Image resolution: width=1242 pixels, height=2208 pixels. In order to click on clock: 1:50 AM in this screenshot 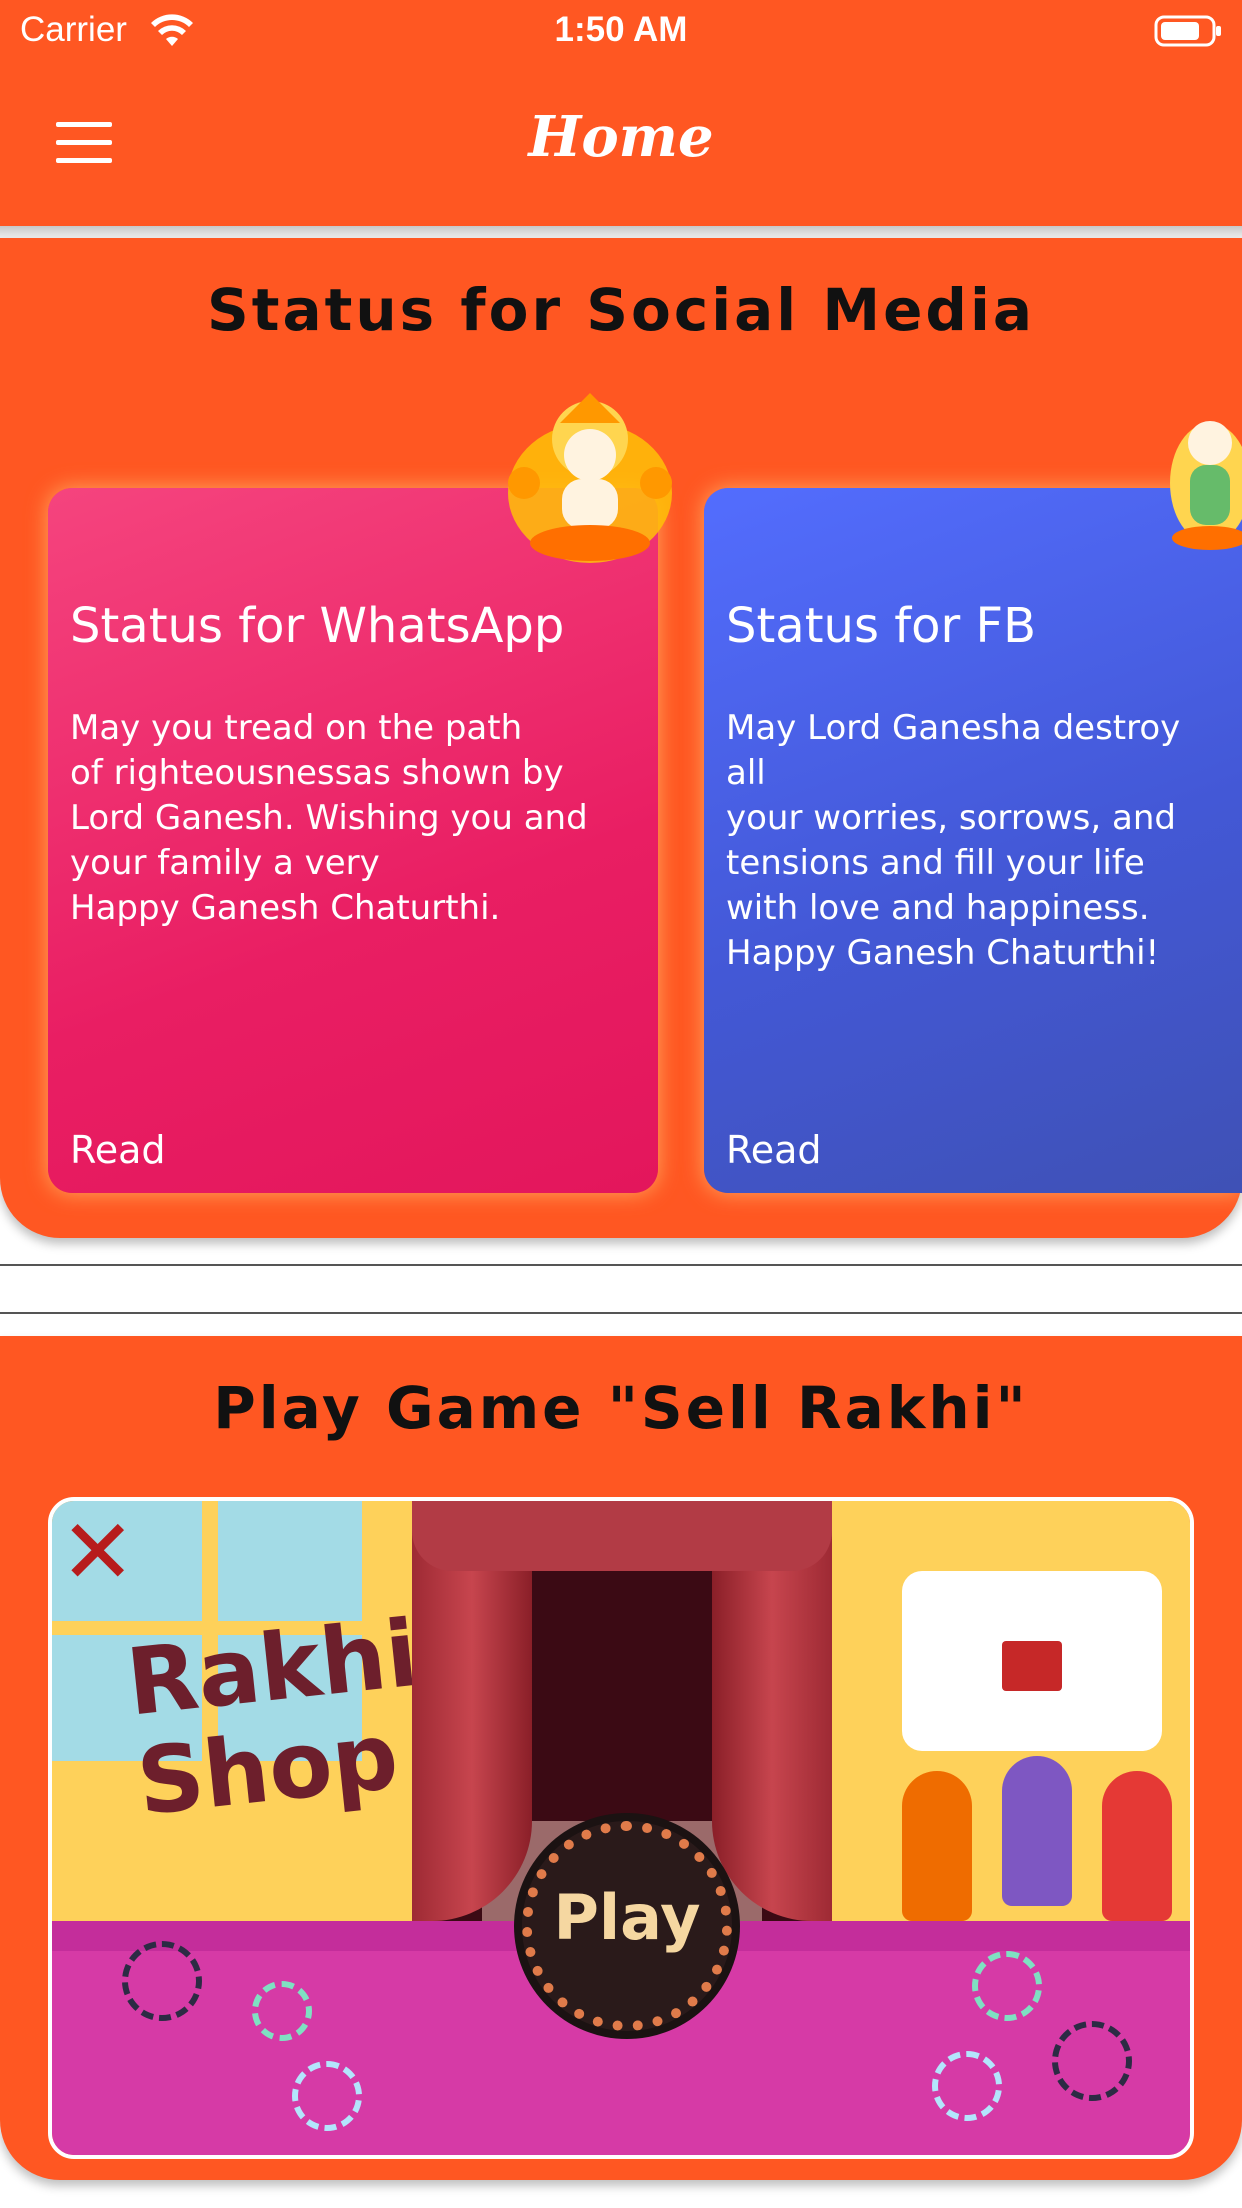, I will do `click(621, 29)`.